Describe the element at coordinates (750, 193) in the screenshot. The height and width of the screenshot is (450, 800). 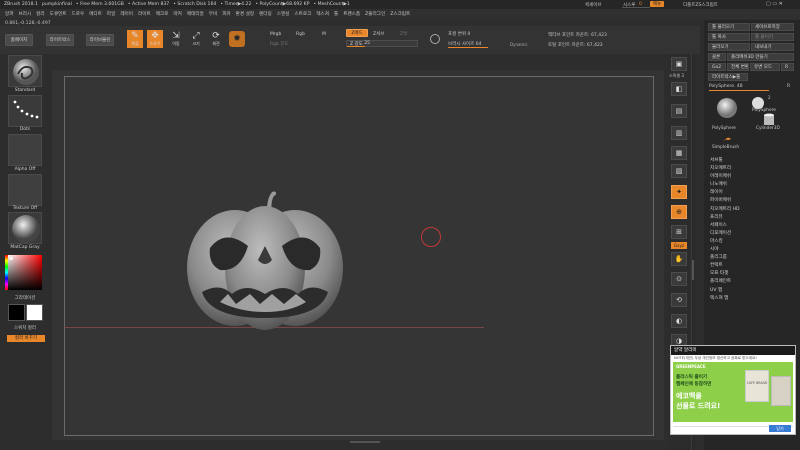
I see `subpalette-item: 레이어` at that location.